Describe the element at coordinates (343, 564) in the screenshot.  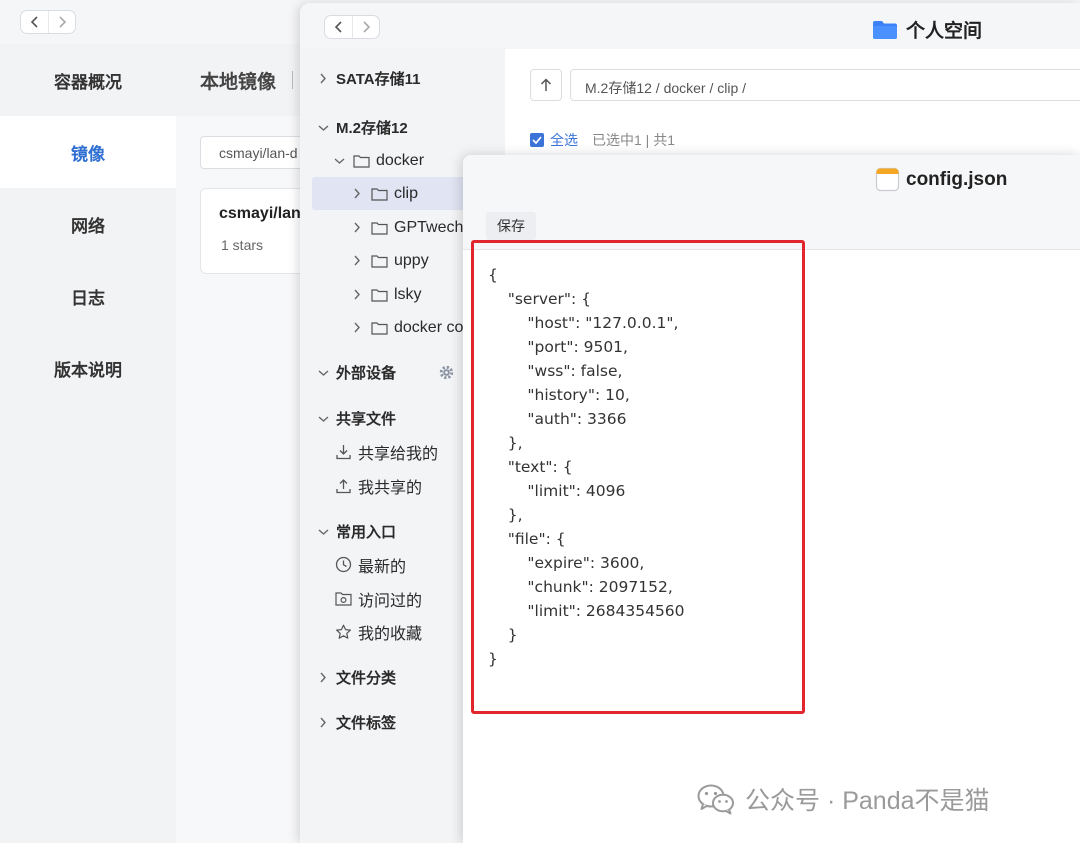
I see `clock-icon` at that location.